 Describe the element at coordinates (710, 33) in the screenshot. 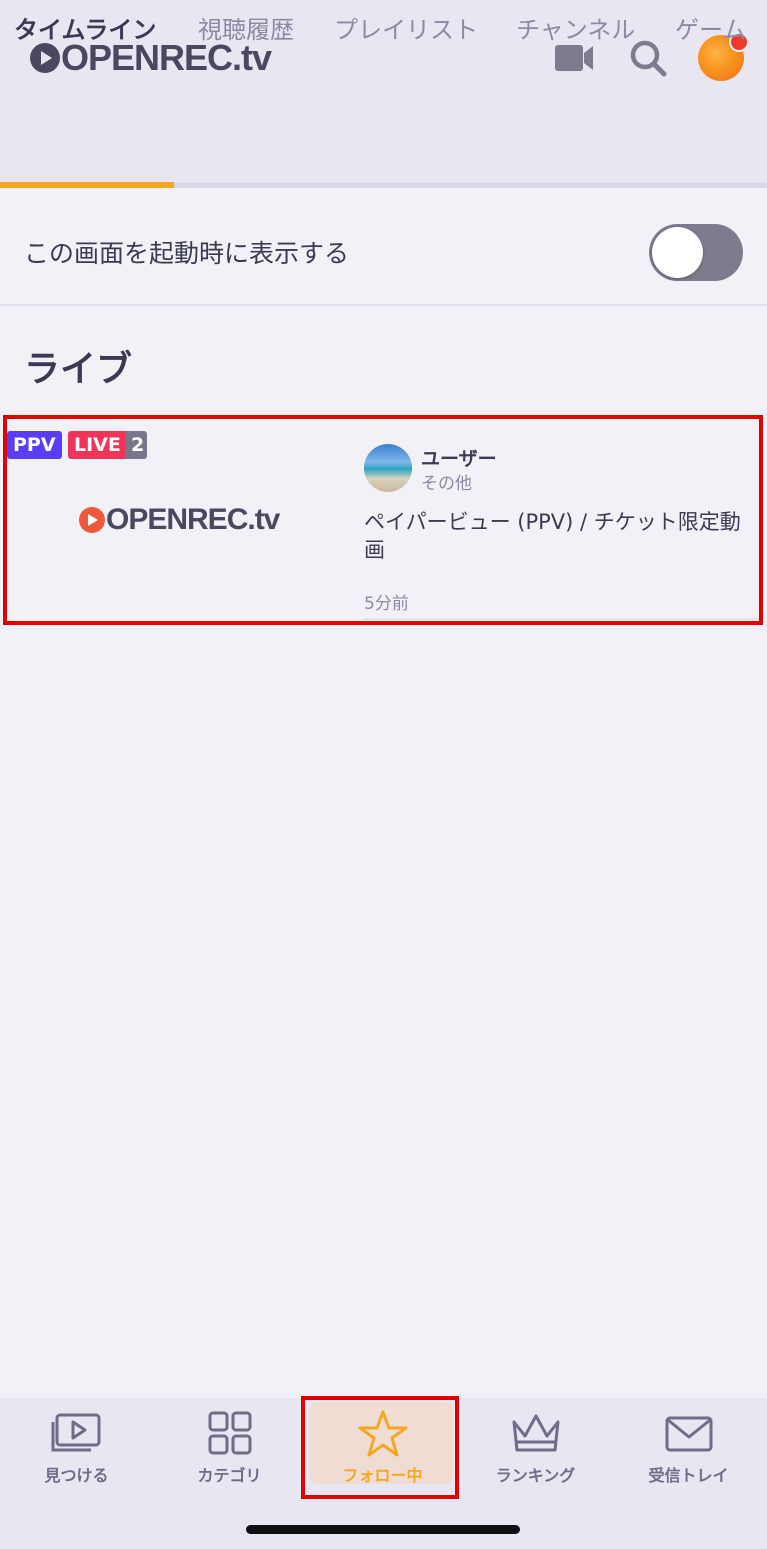

I see `tab-game: ゲーム` at that location.